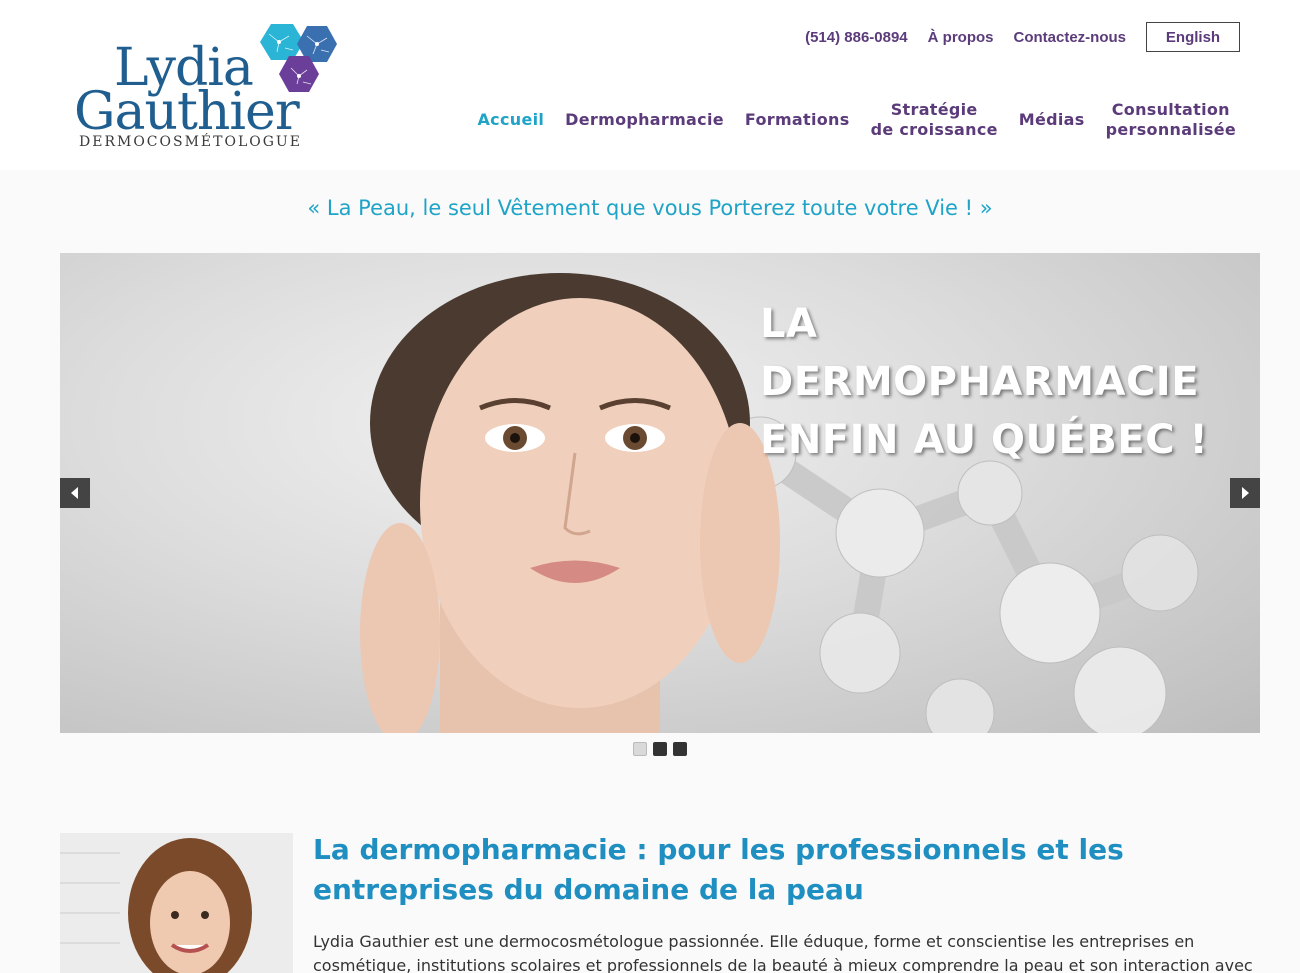  What do you see at coordinates (984, 440) in the screenshot?
I see `slide-headline-line2: ENFIN AU QUÉBEC !` at bounding box center [984, 440].